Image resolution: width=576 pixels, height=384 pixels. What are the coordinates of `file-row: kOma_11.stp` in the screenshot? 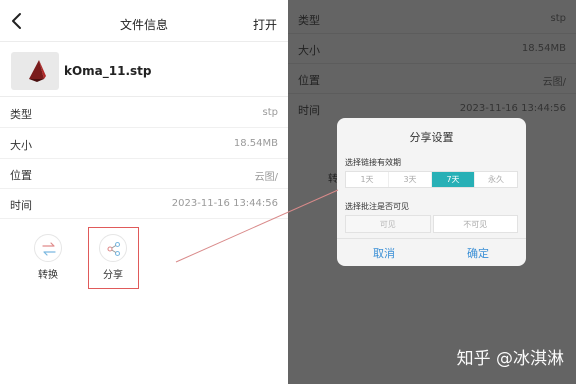 It's located at (144, 69).